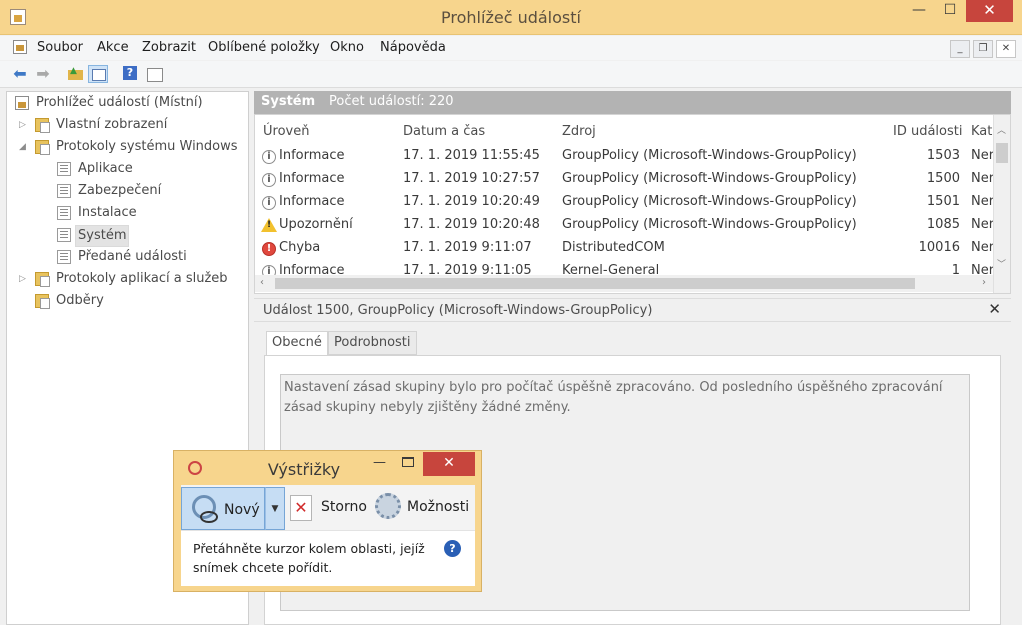  Describe the element at coordinates (1006, 49) in the screenshot. I see `mdi-close-button: ✕` at that location.